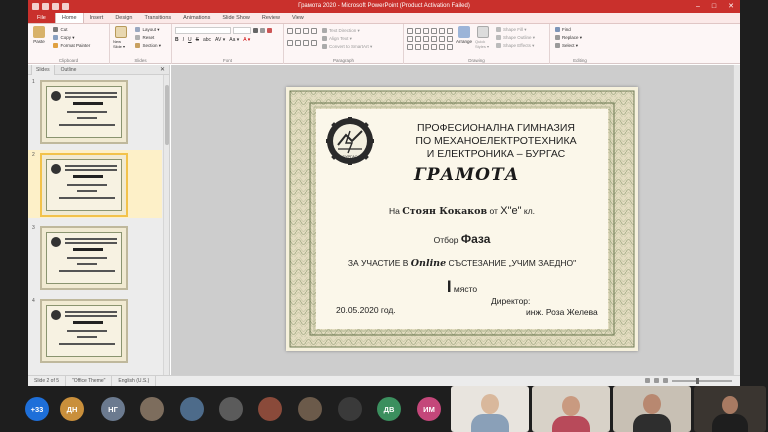 The width and height of the screenshot is (768, 432). Describe the element at coordinates (731, 6) in the screenshot. I see `close-button: ✕` at that location.